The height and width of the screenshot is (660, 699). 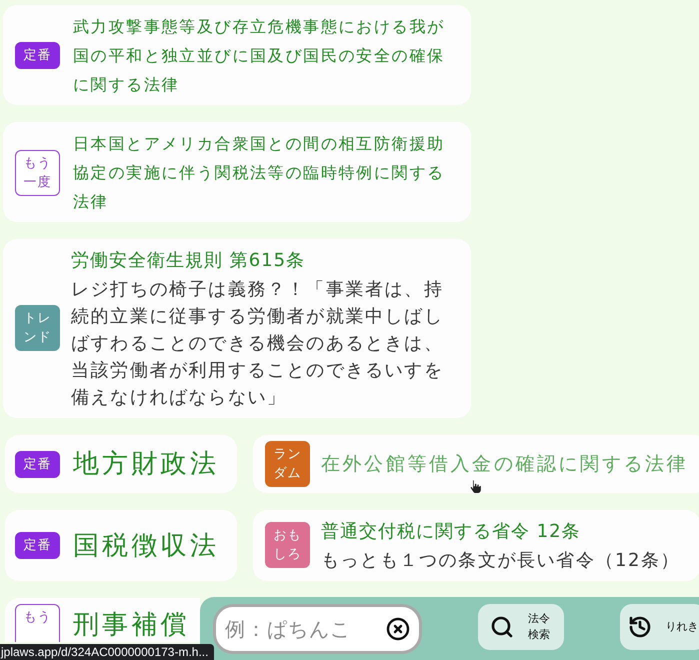 I want to click on history-button: りれき, so click(x=659, y=627).